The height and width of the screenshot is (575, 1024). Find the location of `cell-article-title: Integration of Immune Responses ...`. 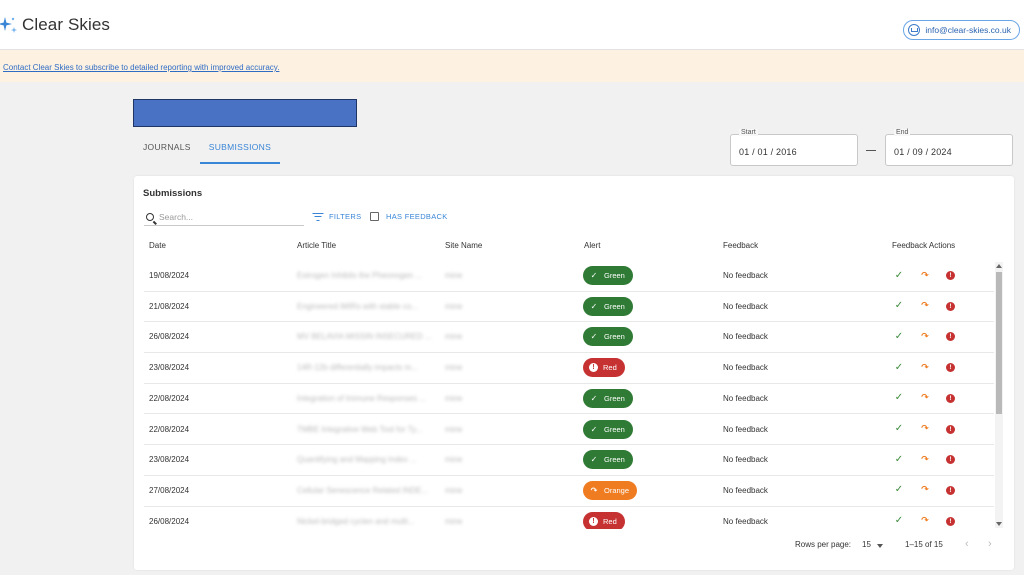

cell-article-title: Integration of Immune Responses ... is located at coordinates (361, 398).